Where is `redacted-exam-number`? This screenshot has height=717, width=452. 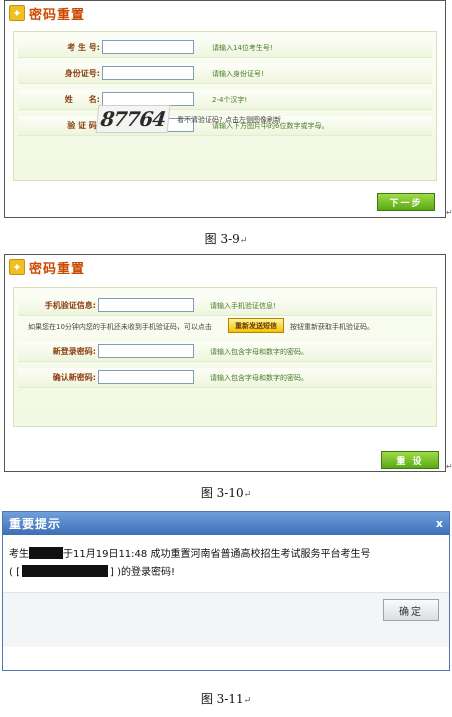
redacted-exam-number is located at coordinates (64, 571).